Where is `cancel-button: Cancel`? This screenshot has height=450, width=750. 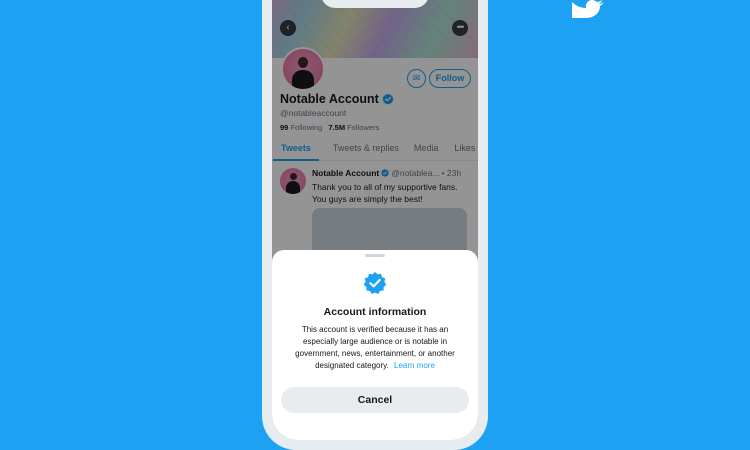 cancel-button: Cancel is located at coordinates (375, 400).